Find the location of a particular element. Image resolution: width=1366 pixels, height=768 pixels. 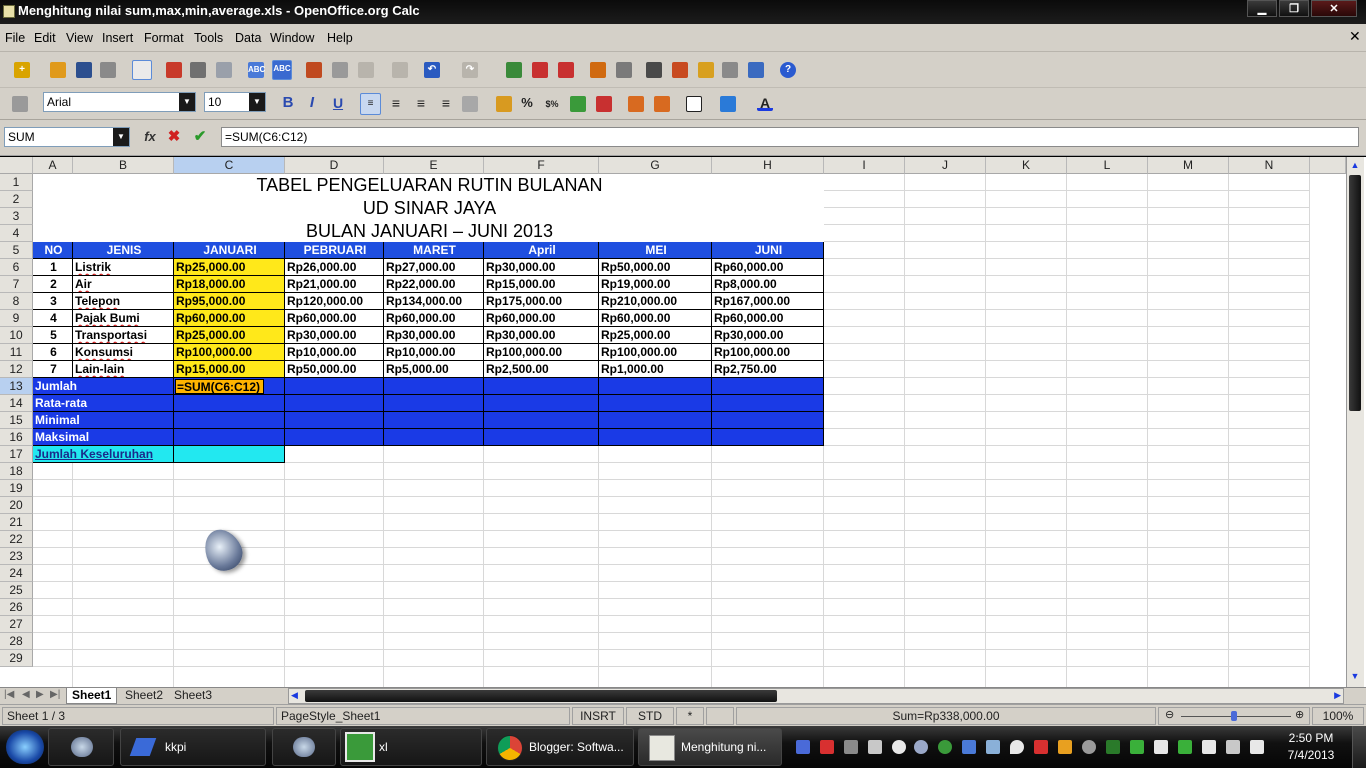

column-header: C is located at coordinates (229, 165).